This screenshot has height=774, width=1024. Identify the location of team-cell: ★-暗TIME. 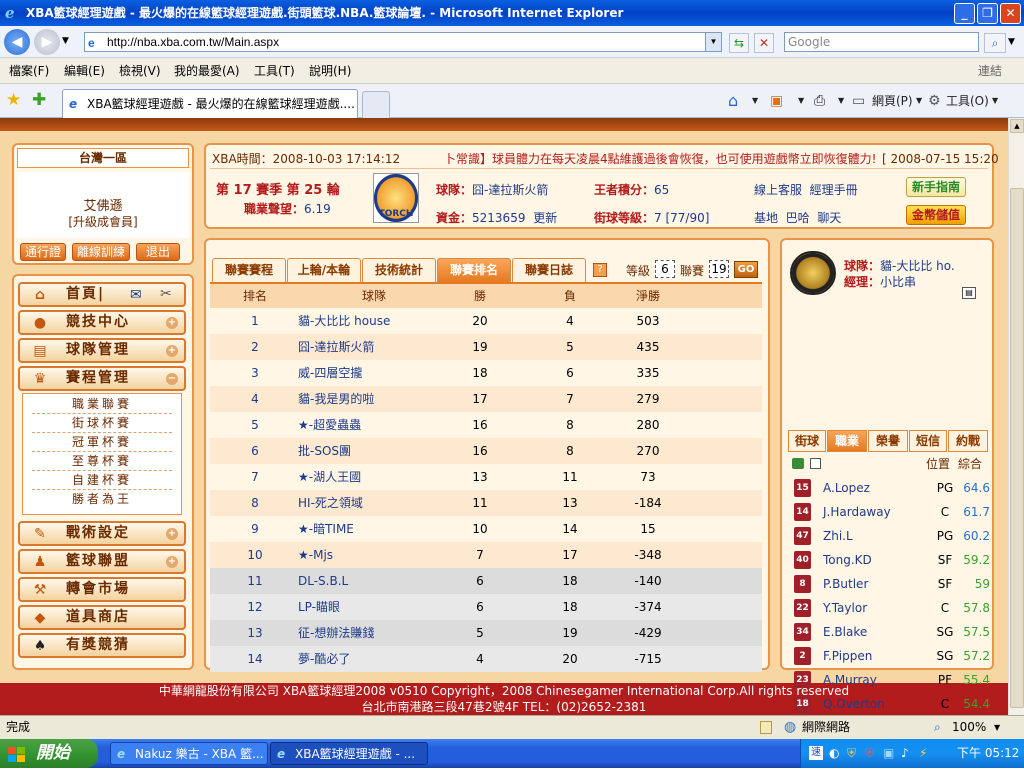
(374, 529).